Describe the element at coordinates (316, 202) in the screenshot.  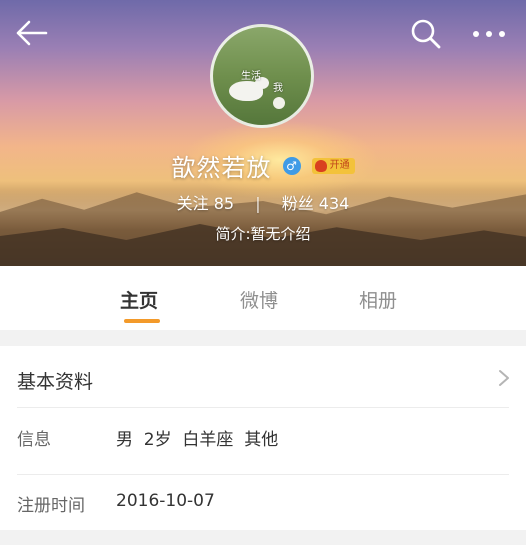
I see `followers-stat: 粉丝 434` at that location.